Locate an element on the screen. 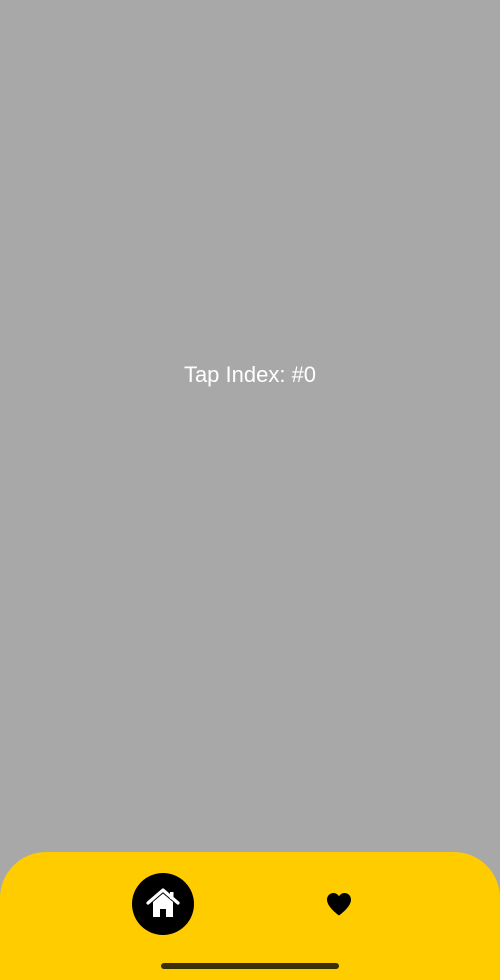 Image resolution: width=500 pixels, height=980 pixels. home-icon is located at coordinates (163, 902).